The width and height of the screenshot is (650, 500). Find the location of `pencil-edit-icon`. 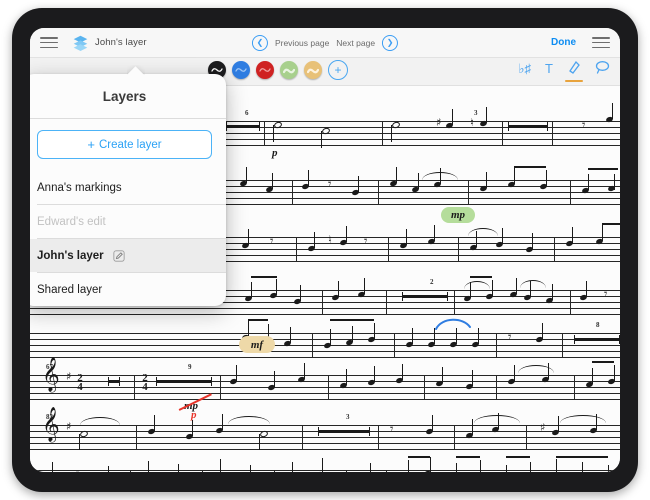

pencil-edit-icon is located at coordinates (119, 255).